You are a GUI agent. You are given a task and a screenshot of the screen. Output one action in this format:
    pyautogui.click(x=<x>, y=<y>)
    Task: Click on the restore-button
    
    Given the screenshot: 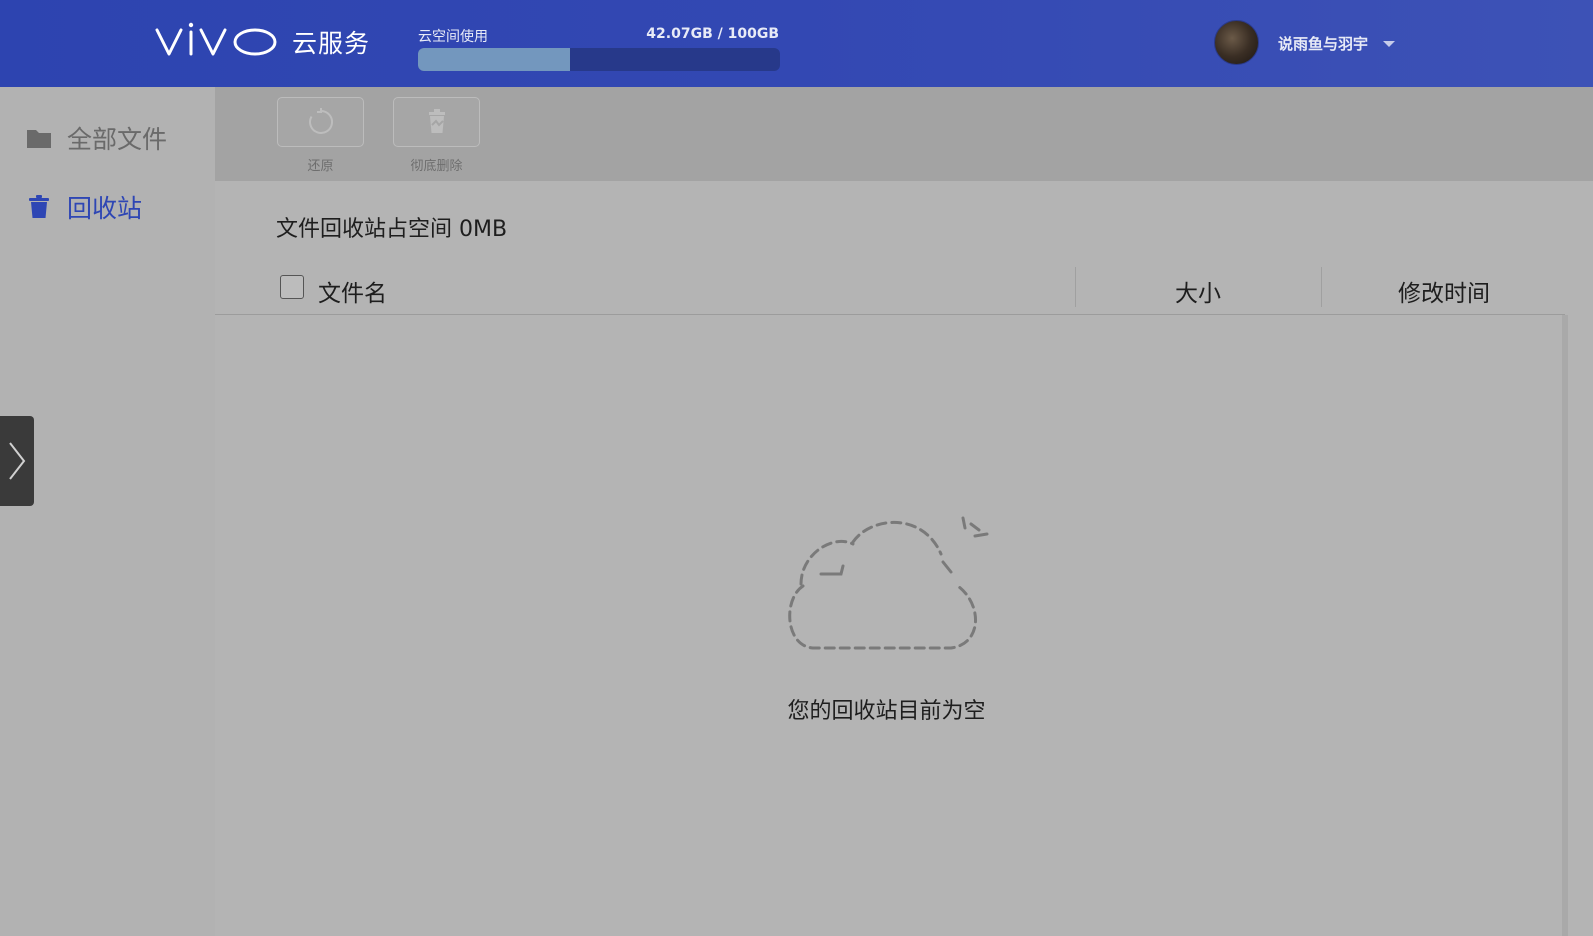 What is the action you would take?
    pyautogui.click(x=320, y=122)
    